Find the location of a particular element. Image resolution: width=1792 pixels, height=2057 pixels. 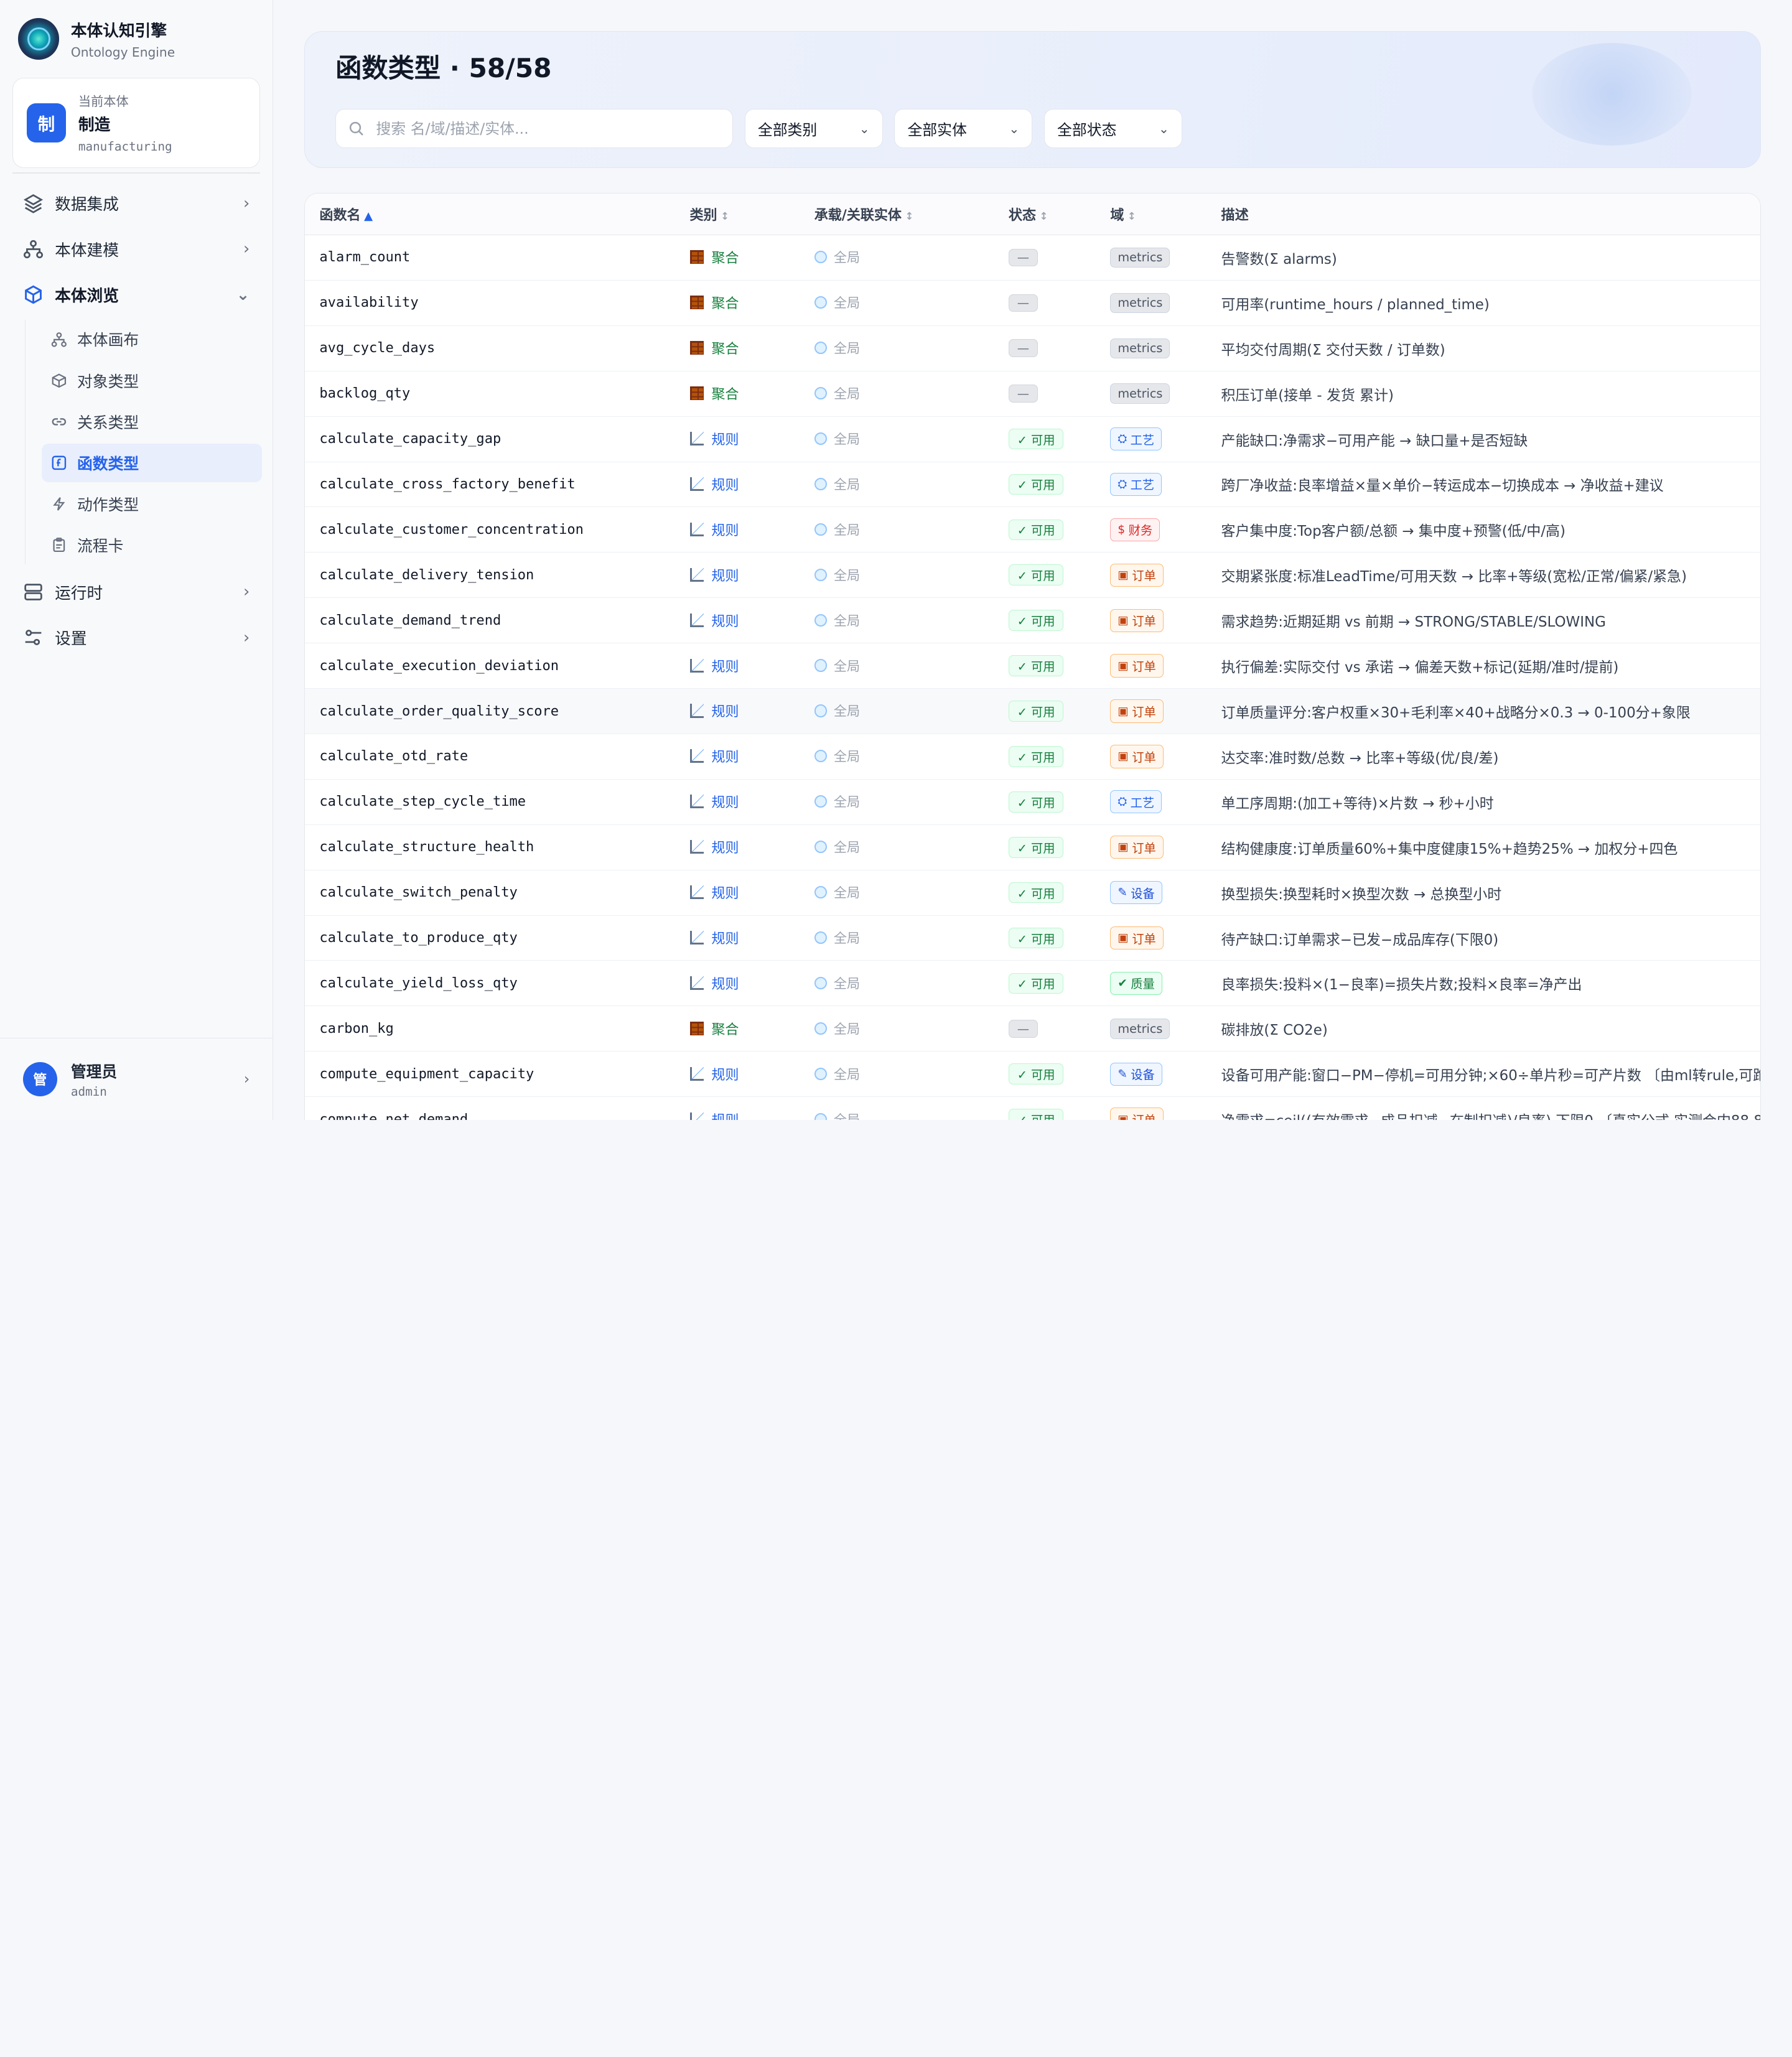

function-name: calculate_to_produce_qty is located at coordinates (489, 938).